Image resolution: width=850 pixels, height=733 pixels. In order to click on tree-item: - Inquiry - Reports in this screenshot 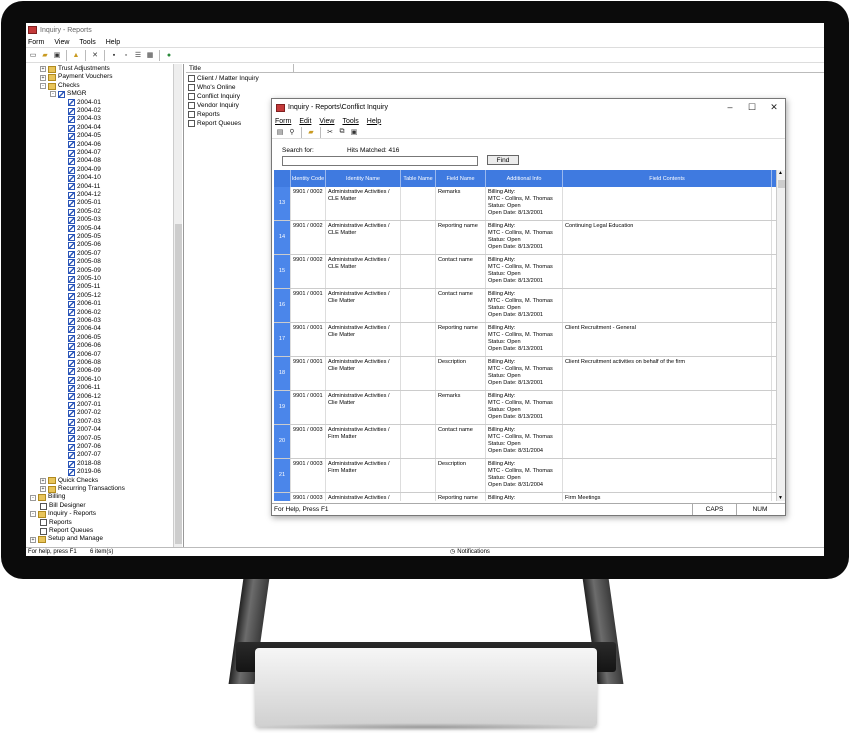, I will do `click(63, 514)`.